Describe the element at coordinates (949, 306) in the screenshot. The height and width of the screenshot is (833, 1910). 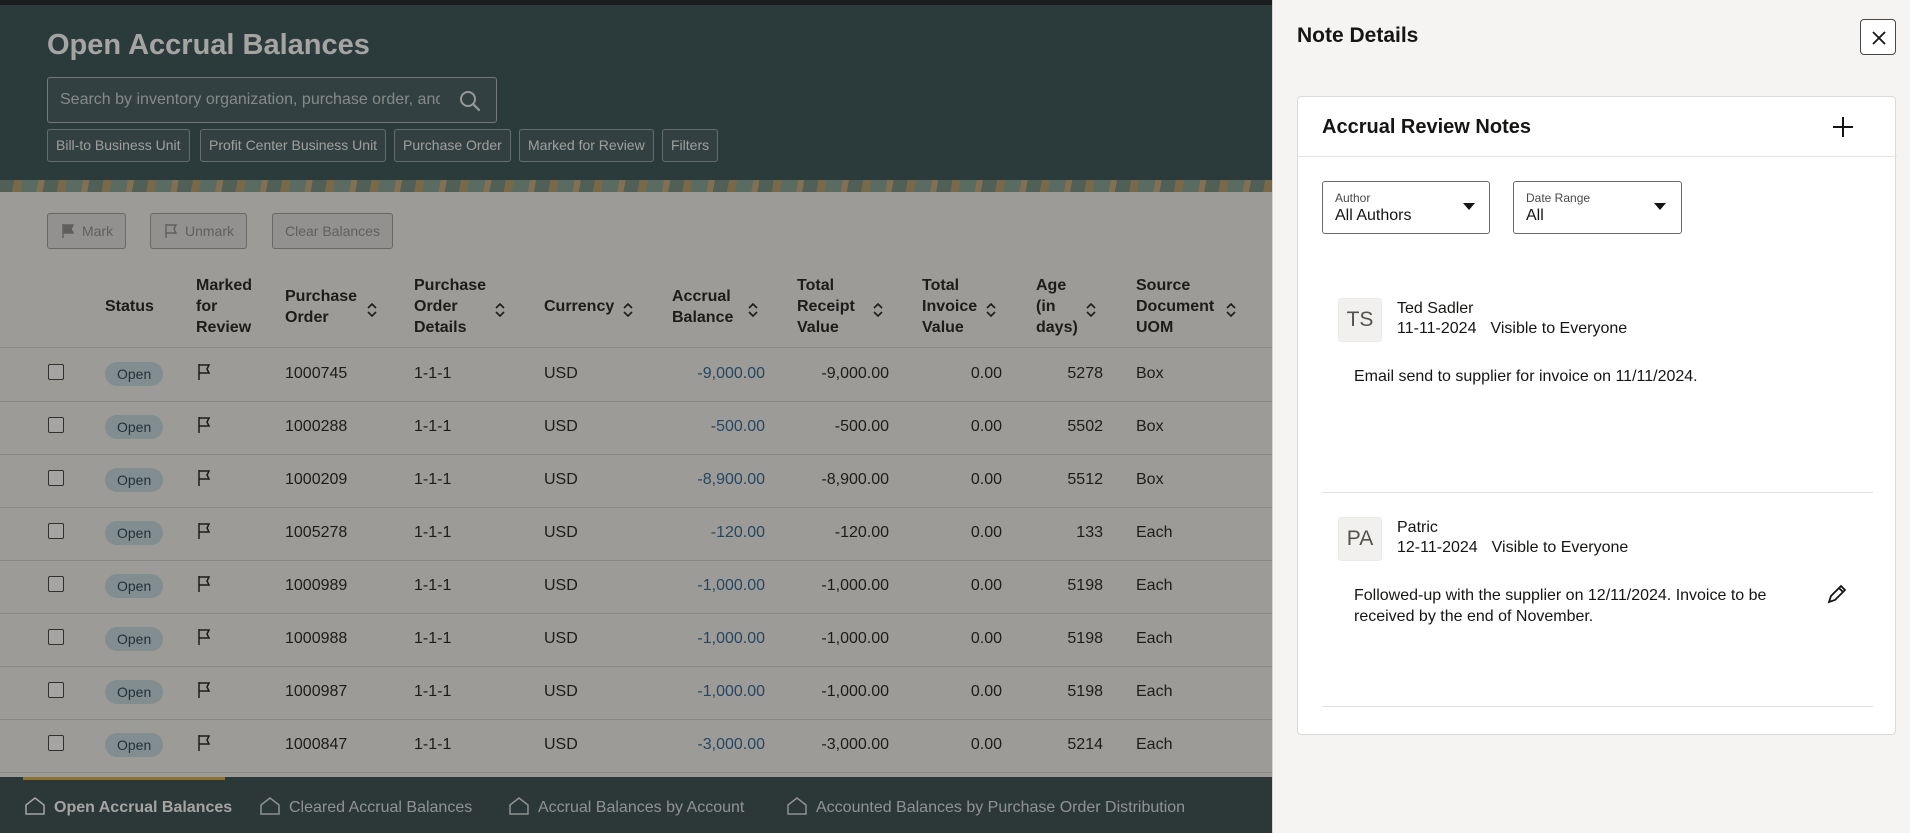
I see `header-total-invoice-value: Total Invoice Value` at that location.